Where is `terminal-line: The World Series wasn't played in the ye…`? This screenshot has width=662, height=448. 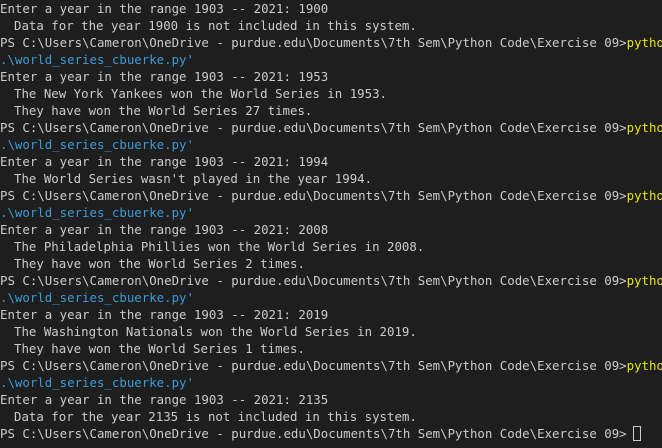 terminal-line: The World Series wasn't played in the ye… is located at coordinates (331, 178).